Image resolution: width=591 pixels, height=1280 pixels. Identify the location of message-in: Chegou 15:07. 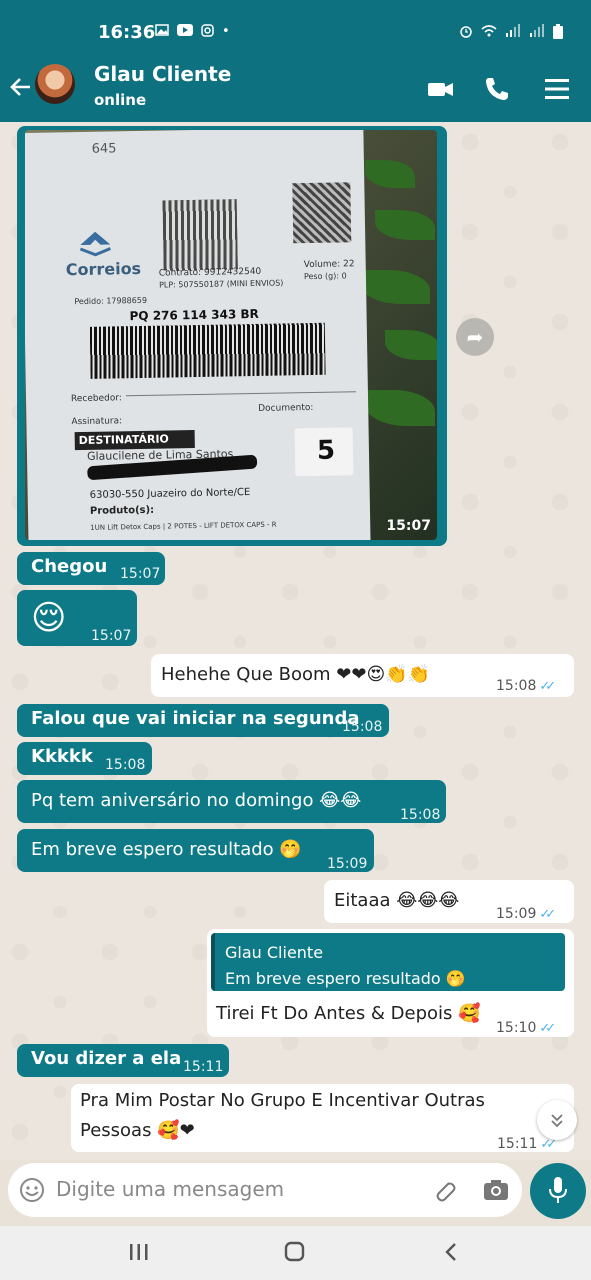
(91, 568).